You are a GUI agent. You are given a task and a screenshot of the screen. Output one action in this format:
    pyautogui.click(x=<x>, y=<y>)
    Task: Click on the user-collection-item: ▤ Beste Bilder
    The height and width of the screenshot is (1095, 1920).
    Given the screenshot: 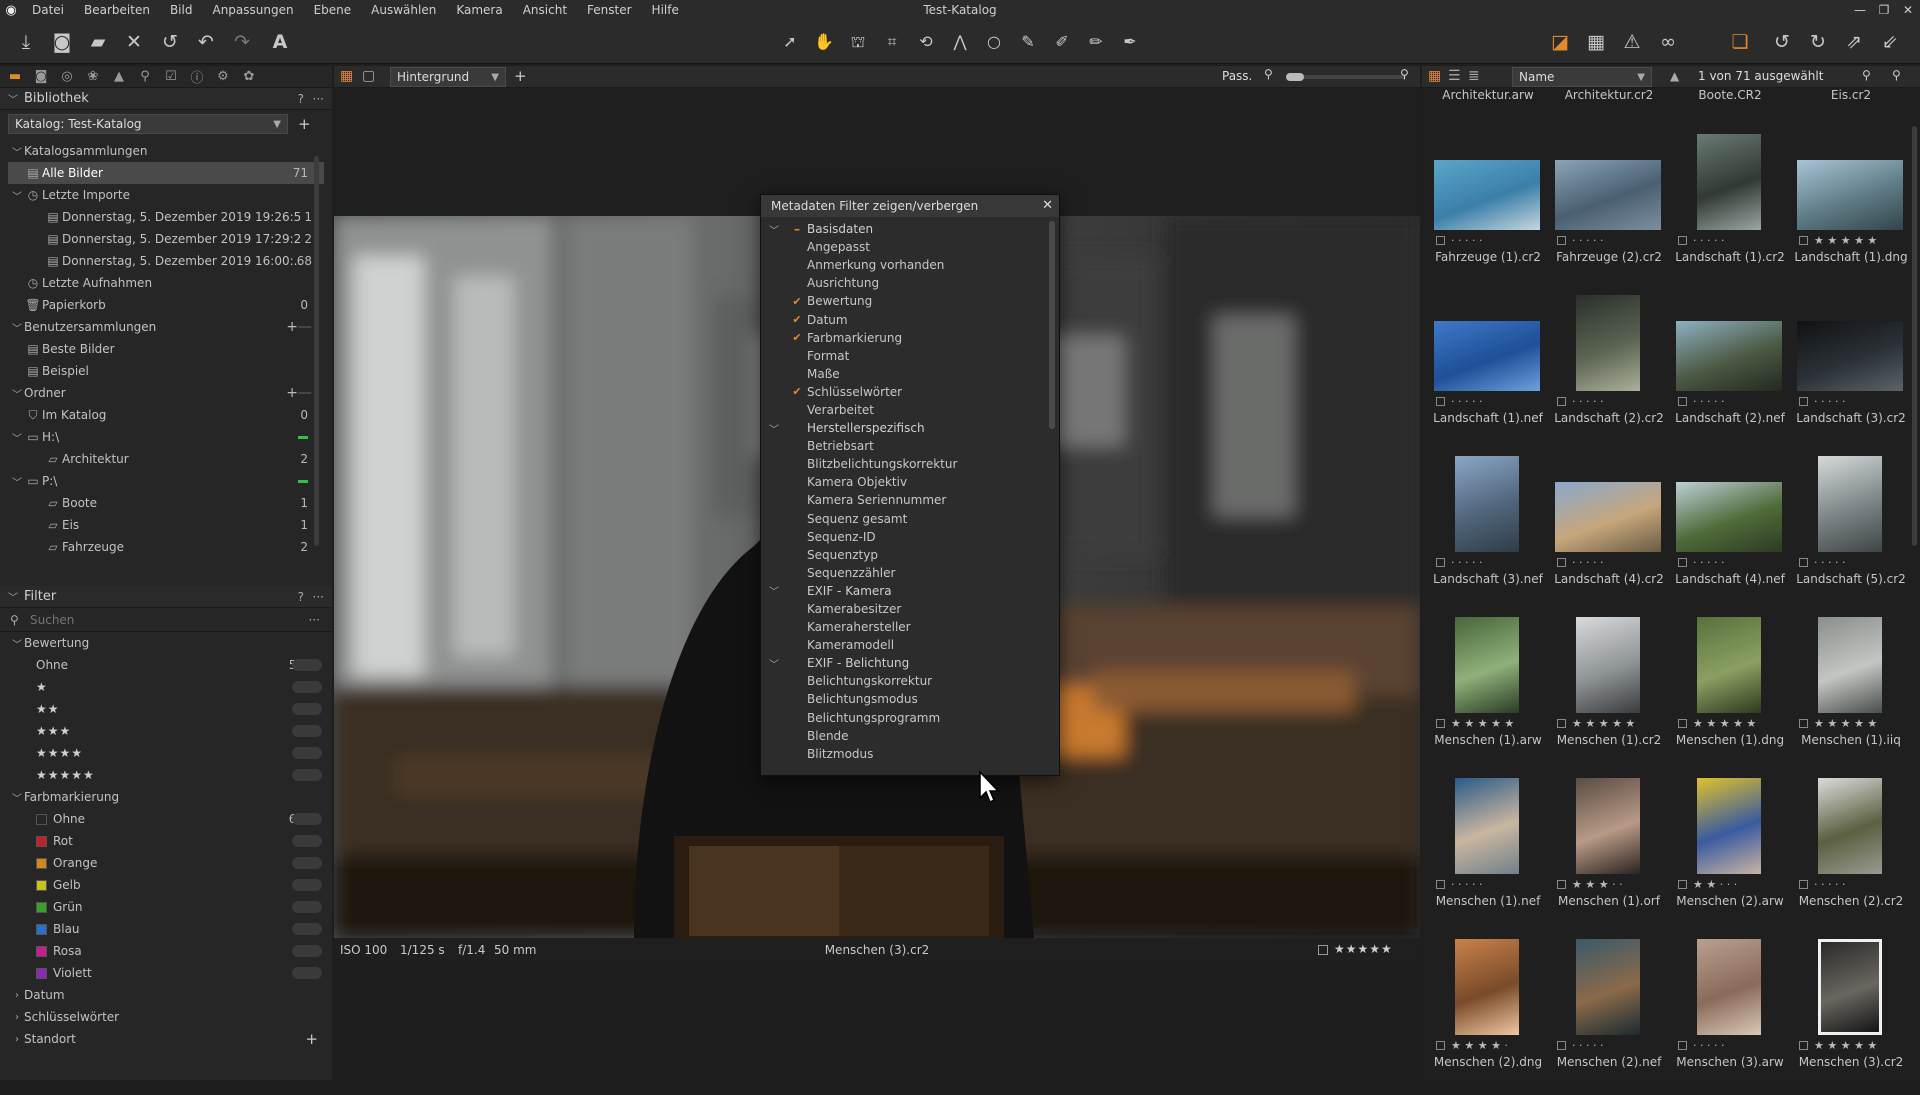 What is the action you would take?
    pyautogui.click(x=166, y=349)
    